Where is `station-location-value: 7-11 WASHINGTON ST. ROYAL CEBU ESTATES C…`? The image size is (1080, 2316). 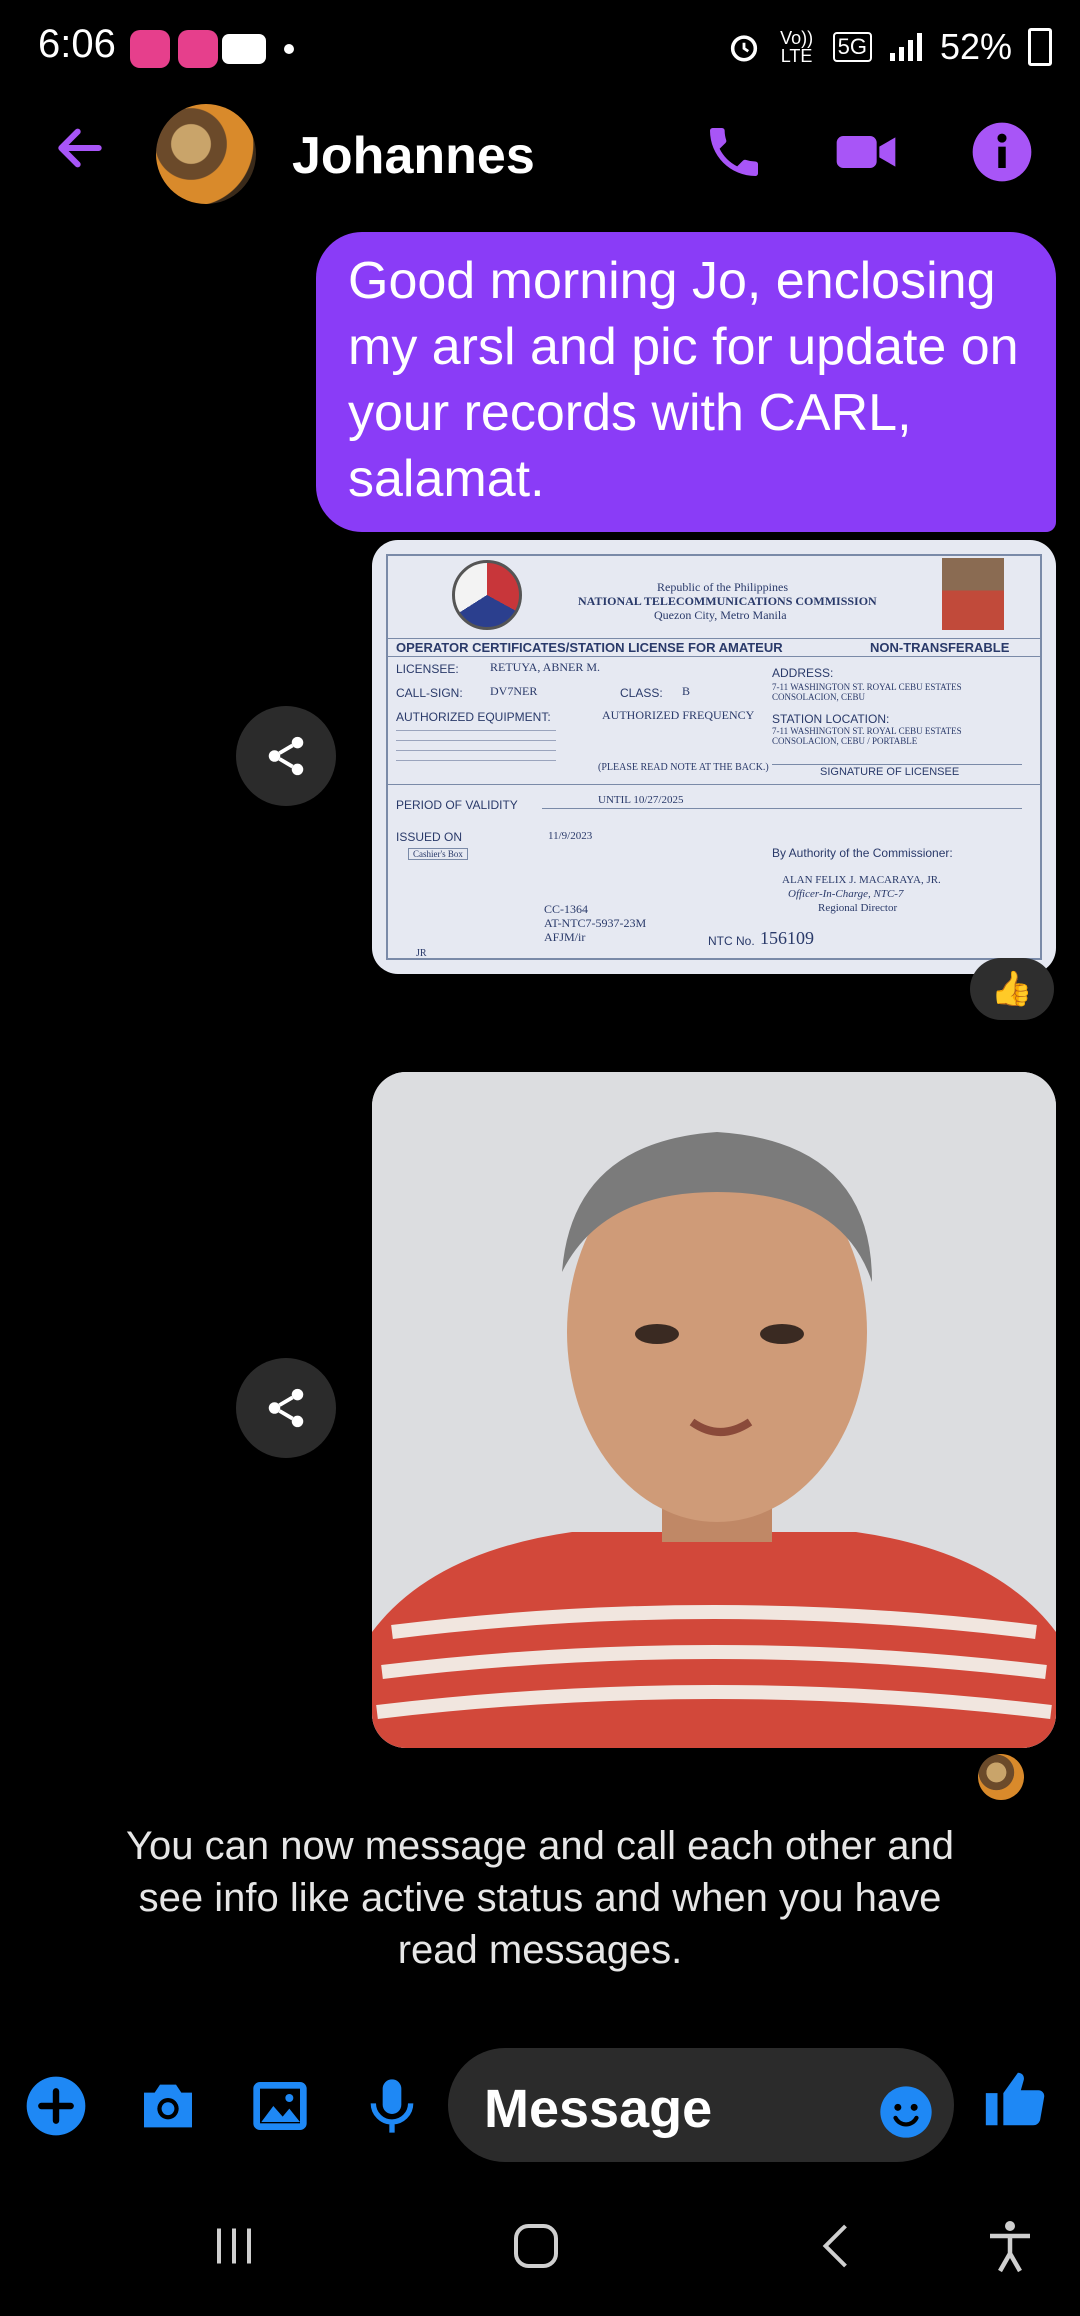 station-location-value: 7-11 WASHINGTON ST. ROYAL CEBU ESTATES C… is located at coordinates (867, 736).